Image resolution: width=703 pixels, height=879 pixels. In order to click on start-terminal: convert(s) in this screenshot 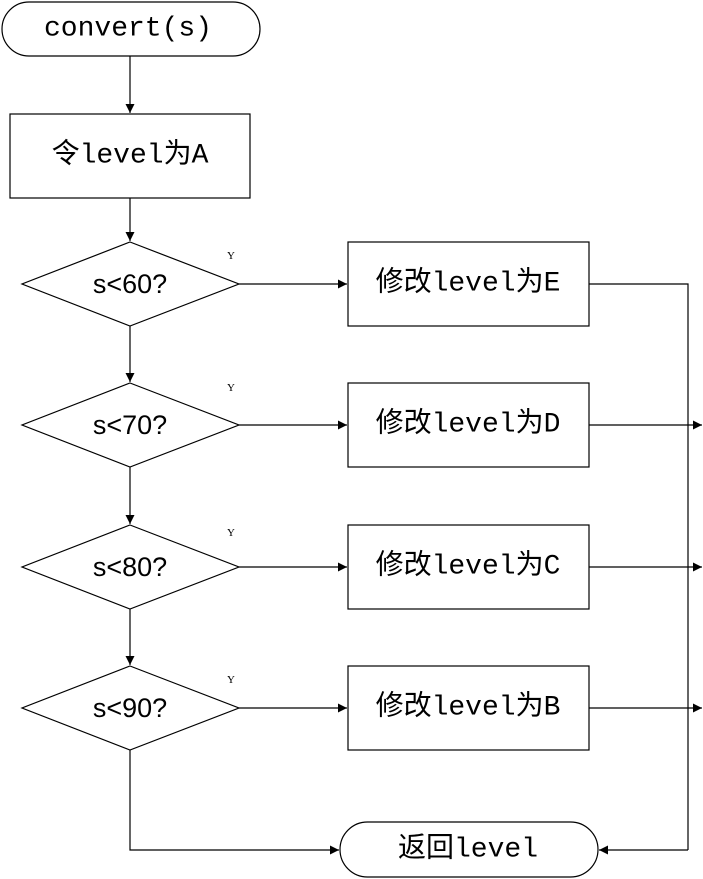, I will do `click(131, 29)`.